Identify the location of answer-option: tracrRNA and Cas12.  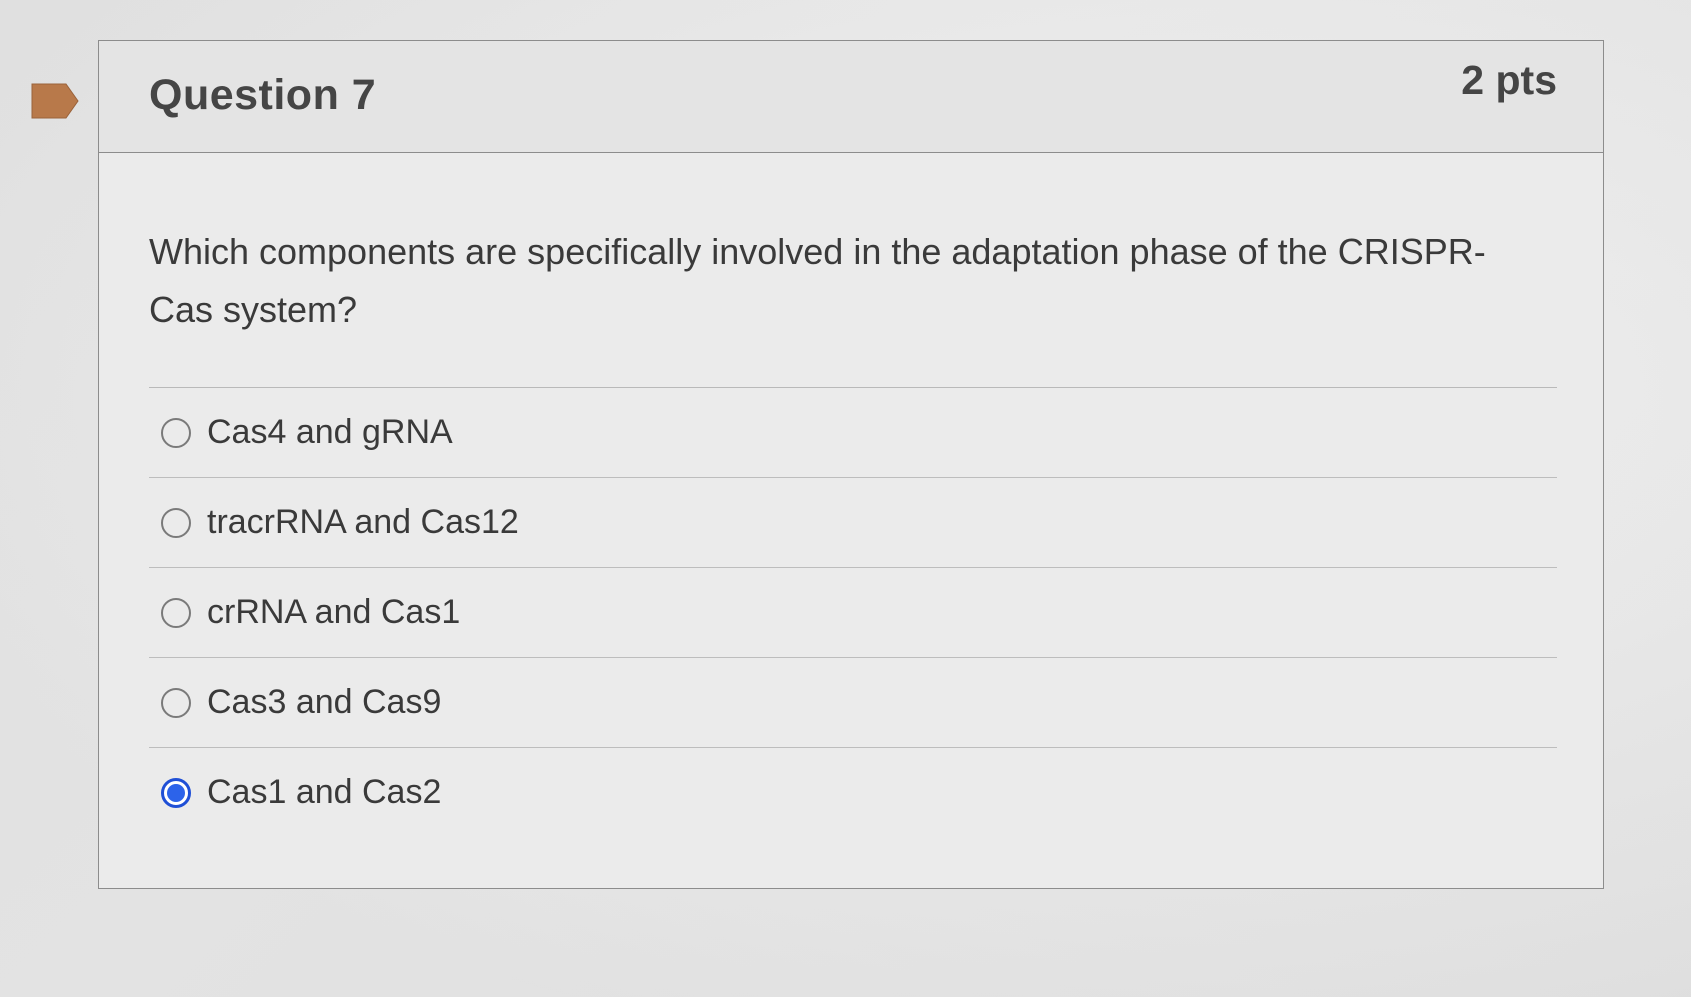
(853, 523).